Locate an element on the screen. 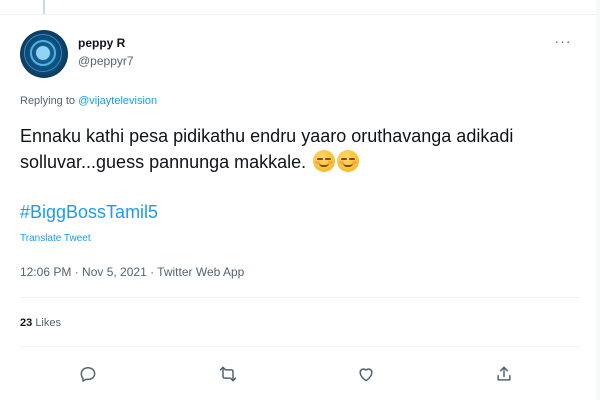 This screenshot has height=400, width=600. top-divider is located at coordinates (300, 14).